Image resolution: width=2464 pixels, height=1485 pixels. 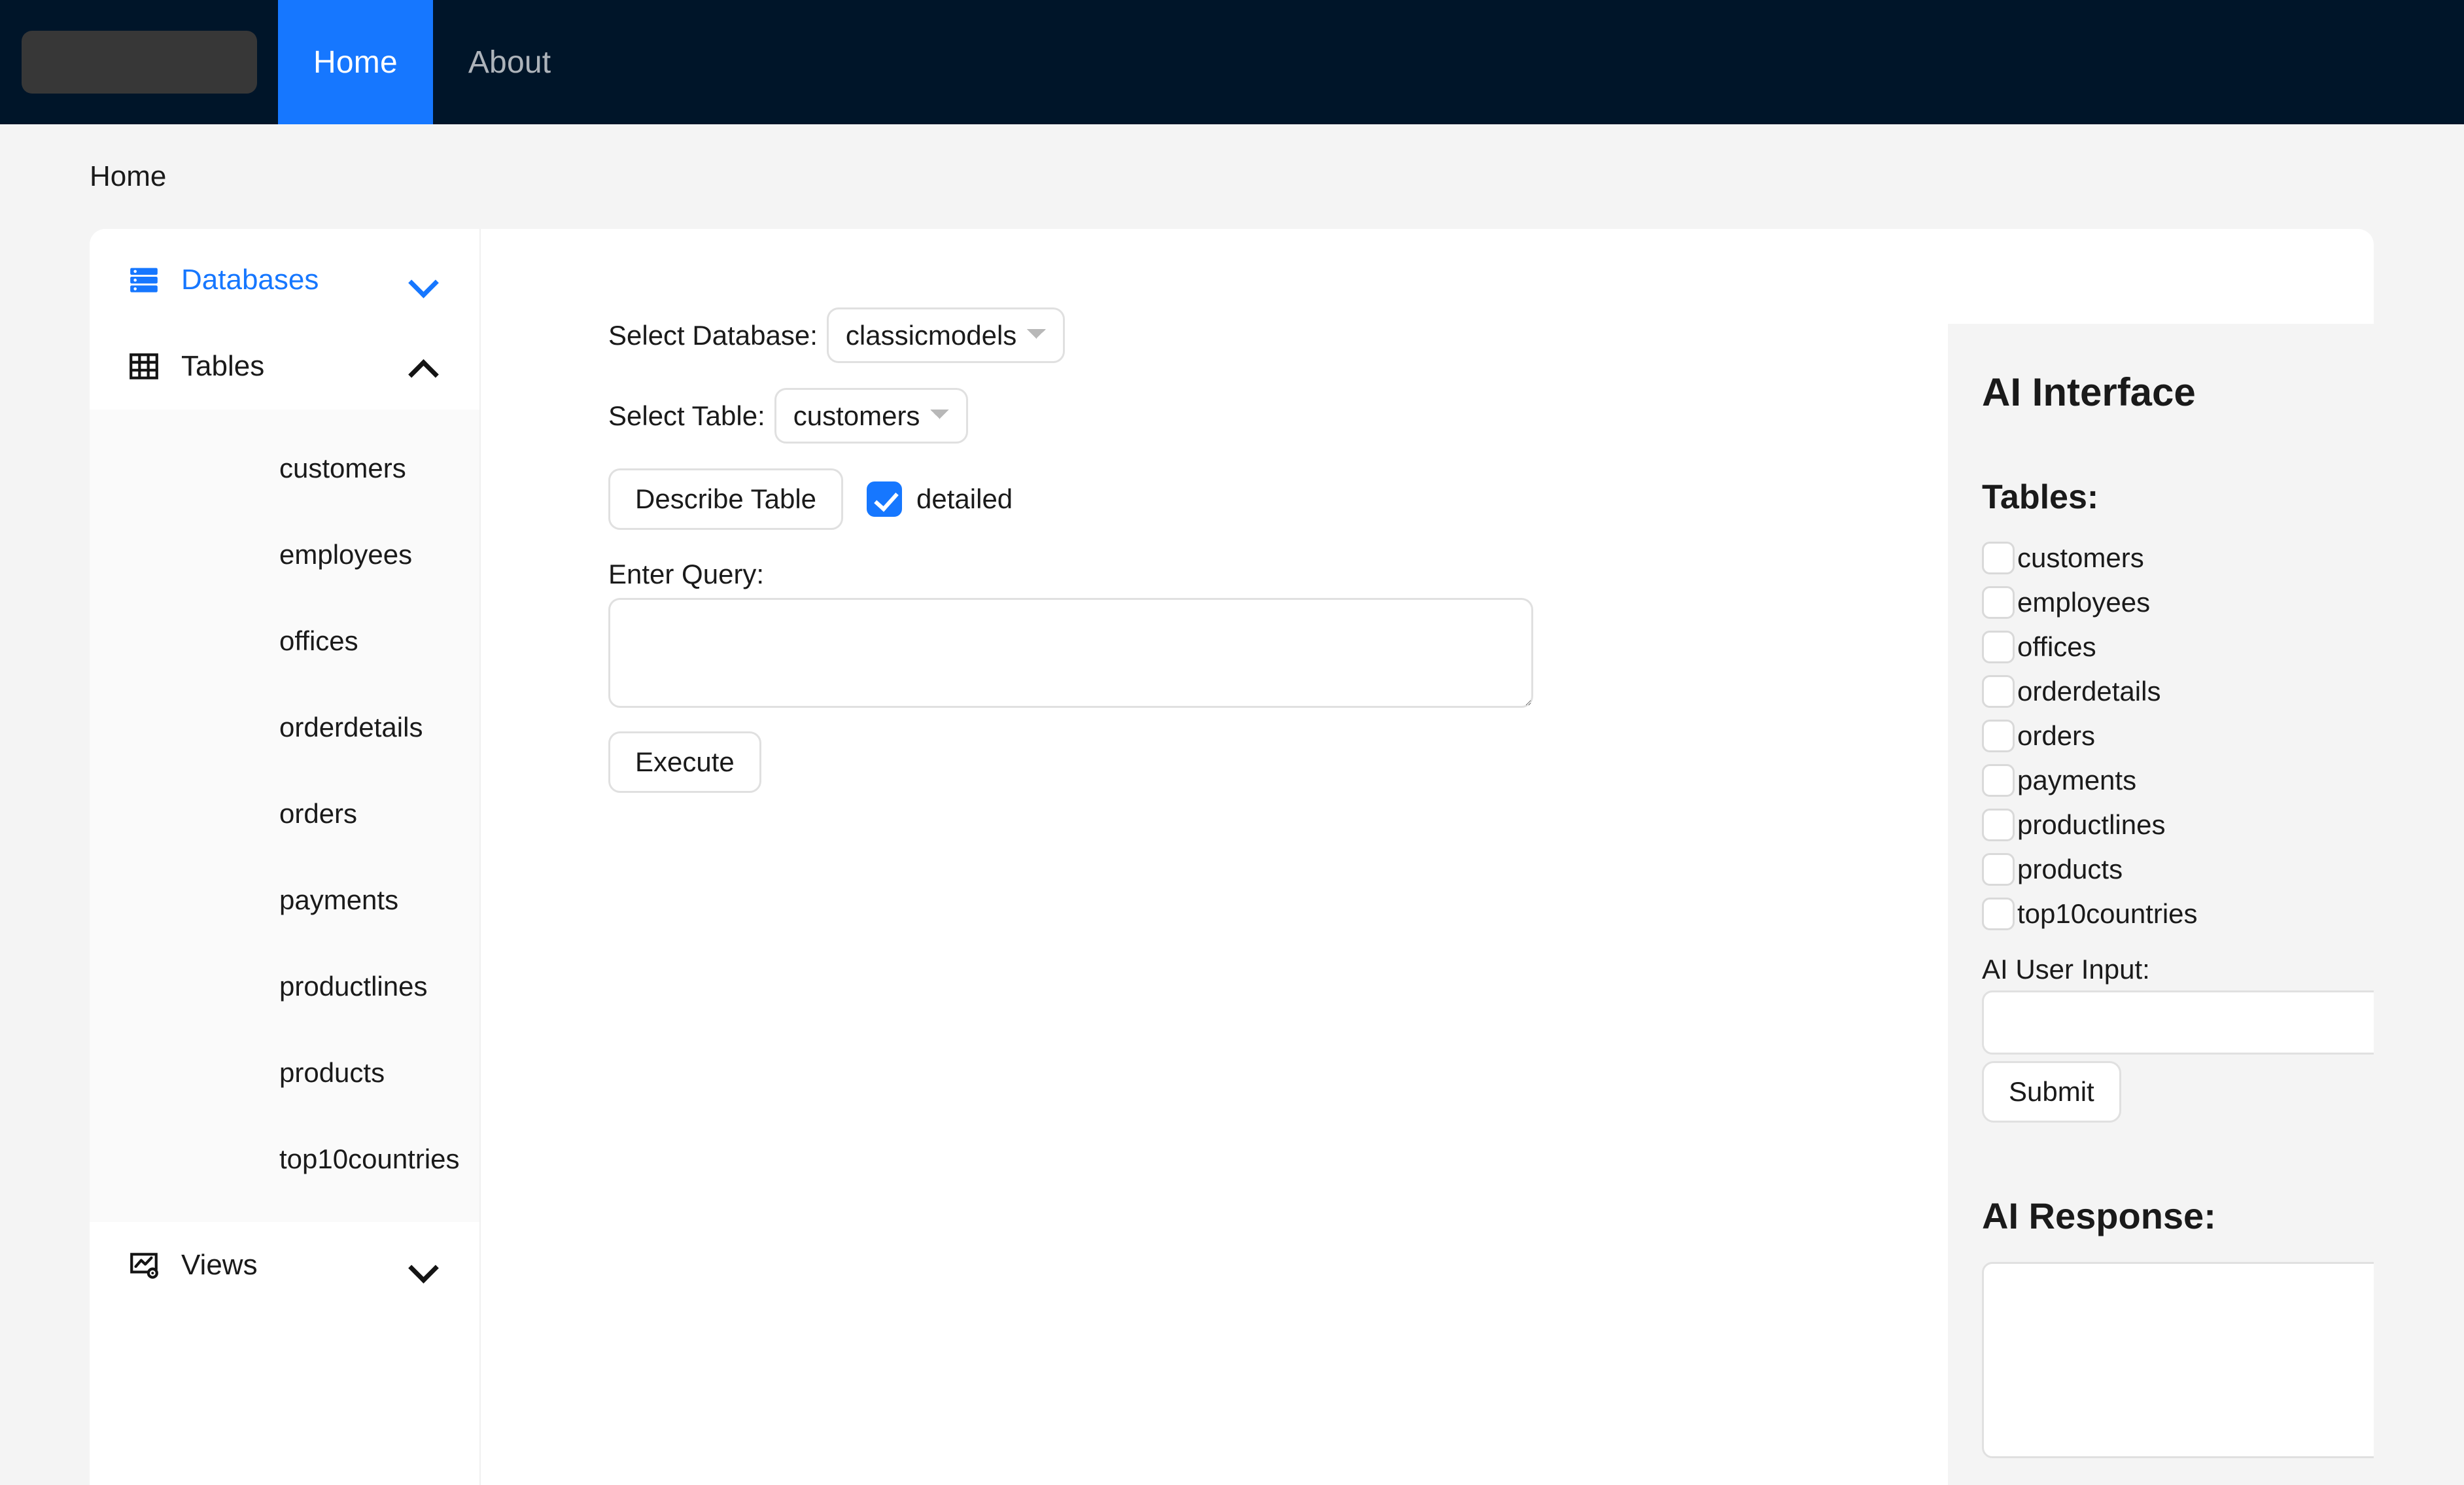 What do you see at coordinates (871, 416) in the screenshot?
I see `table-select: customers` at bounding box center [871, 416].